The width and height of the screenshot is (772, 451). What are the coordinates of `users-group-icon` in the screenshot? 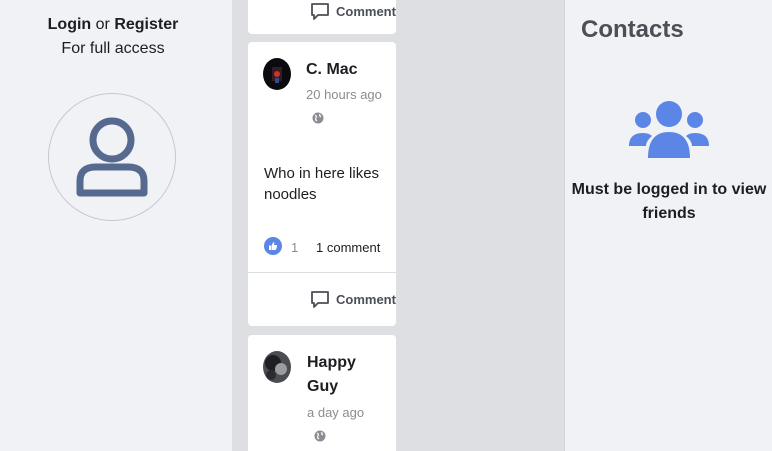 It's located at (669, 129).